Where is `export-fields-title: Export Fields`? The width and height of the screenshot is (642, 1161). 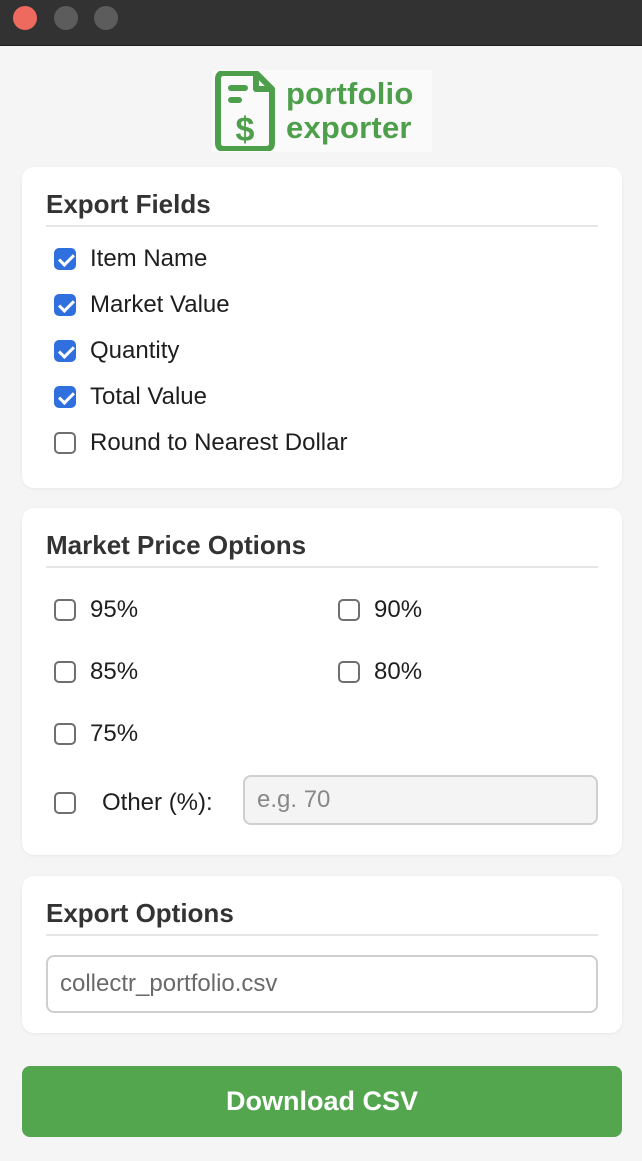 export-fields-title: Export Fields is located at coordinates (322, 208).